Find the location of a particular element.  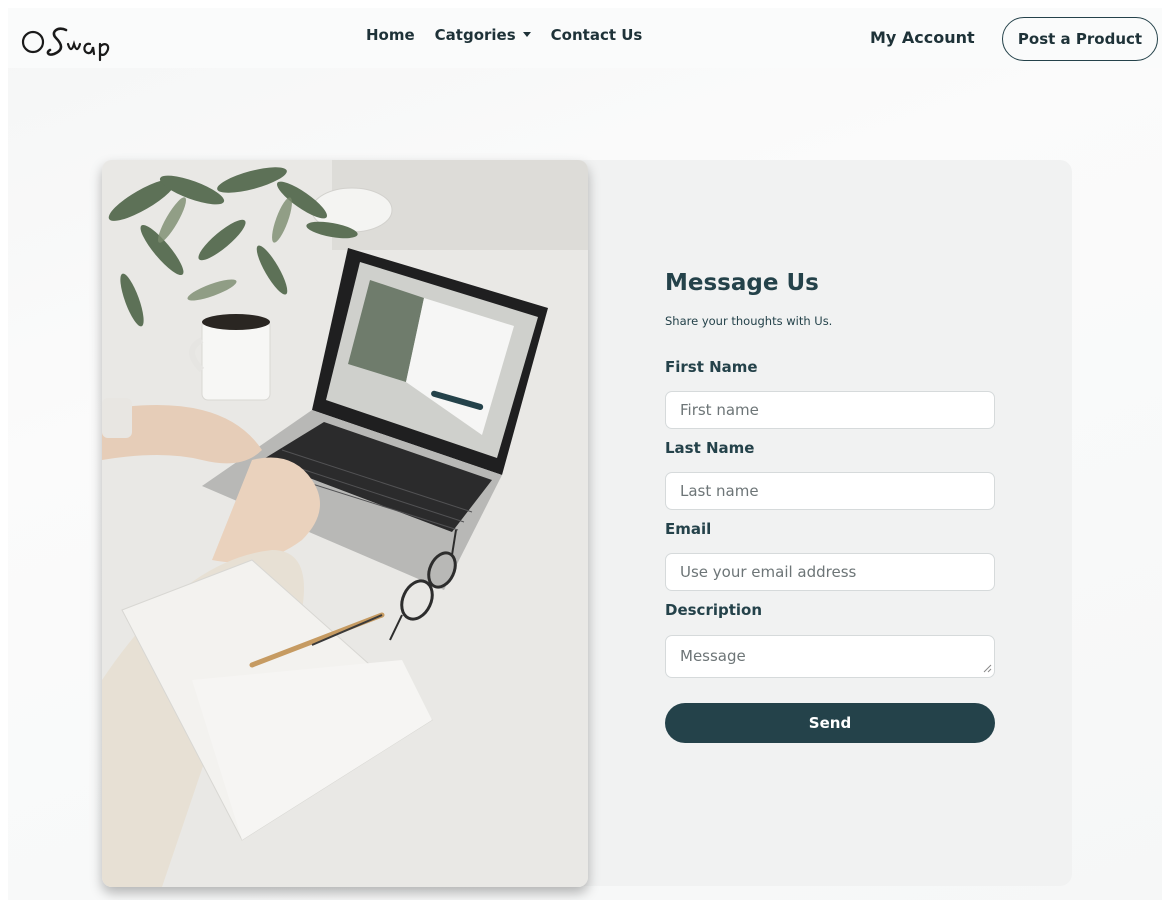

send-button: Send is located at coordinates (830, 723).